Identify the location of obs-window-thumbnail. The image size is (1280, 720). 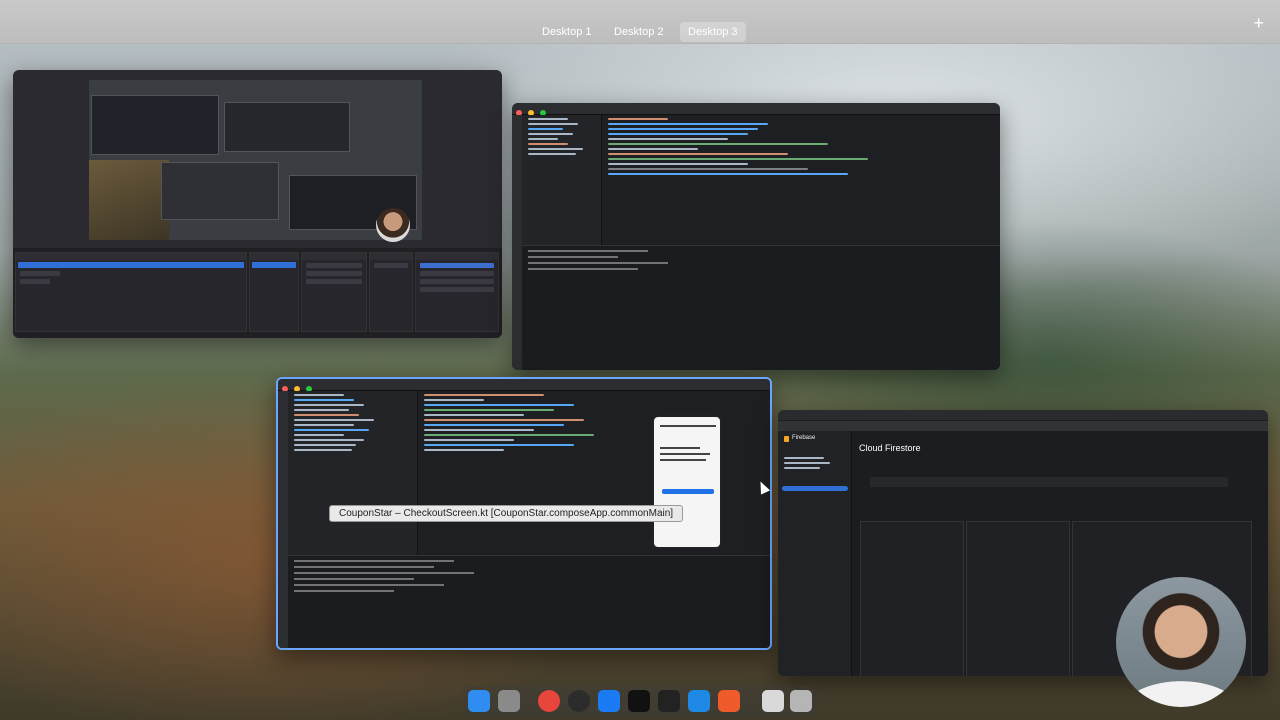
(257, 204).